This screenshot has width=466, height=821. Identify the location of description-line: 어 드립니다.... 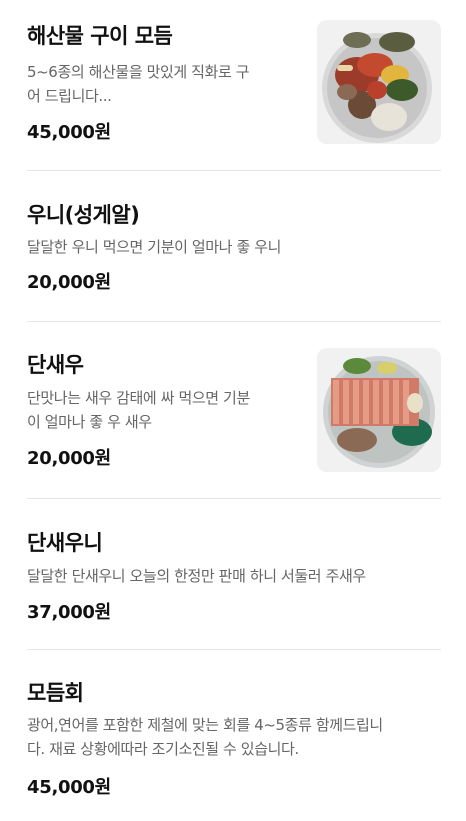
(69, 96).